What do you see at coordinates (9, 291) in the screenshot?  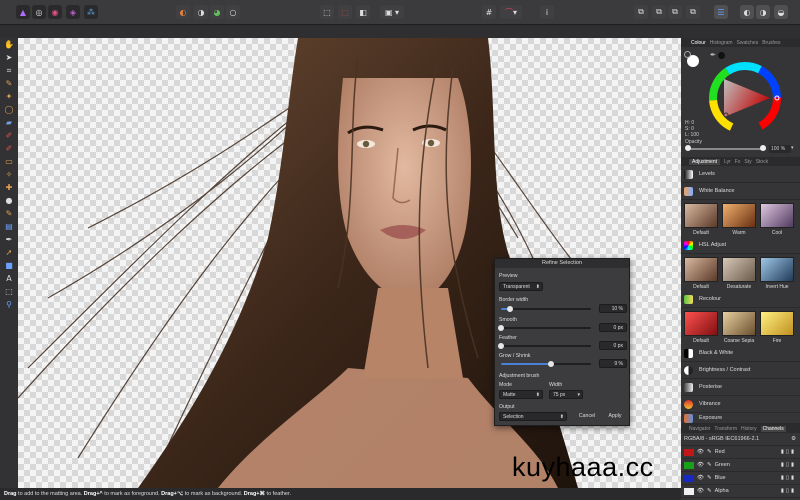 I see `hand-tool-icon: ⬚` at bounding box center [9, 291].